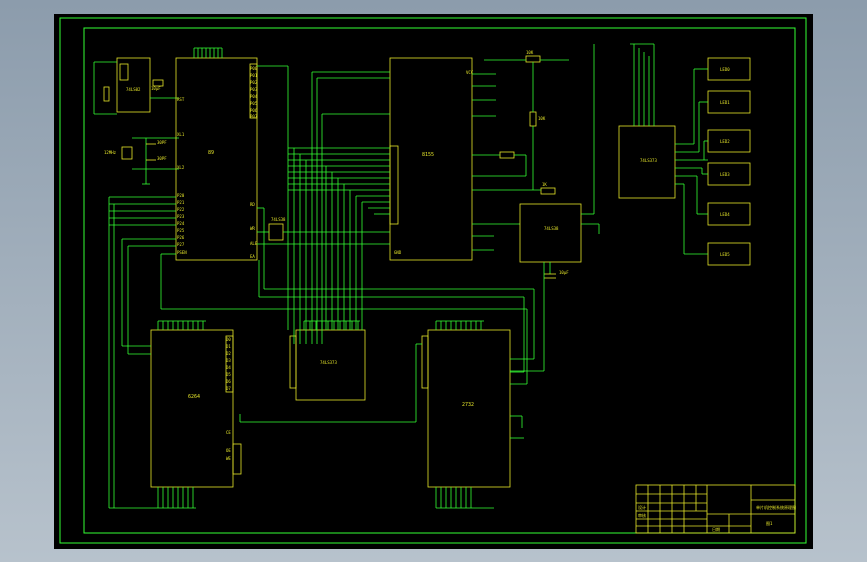  What do you see at coordinates (181, 223) in the screenshot?
I see `mcu-pin-p24: P24` at bounding box center [181, 223].